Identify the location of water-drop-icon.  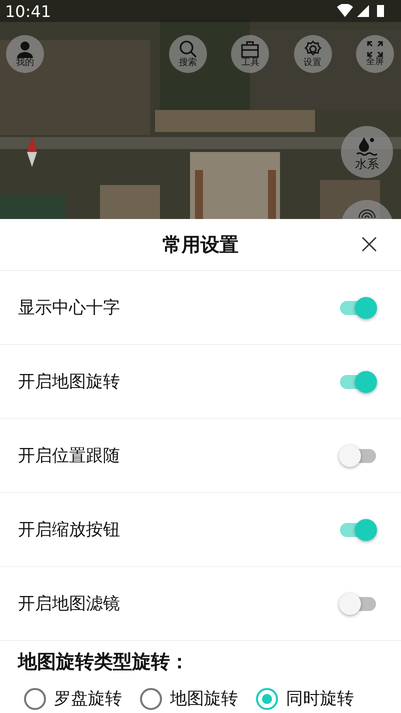
(367, 145).